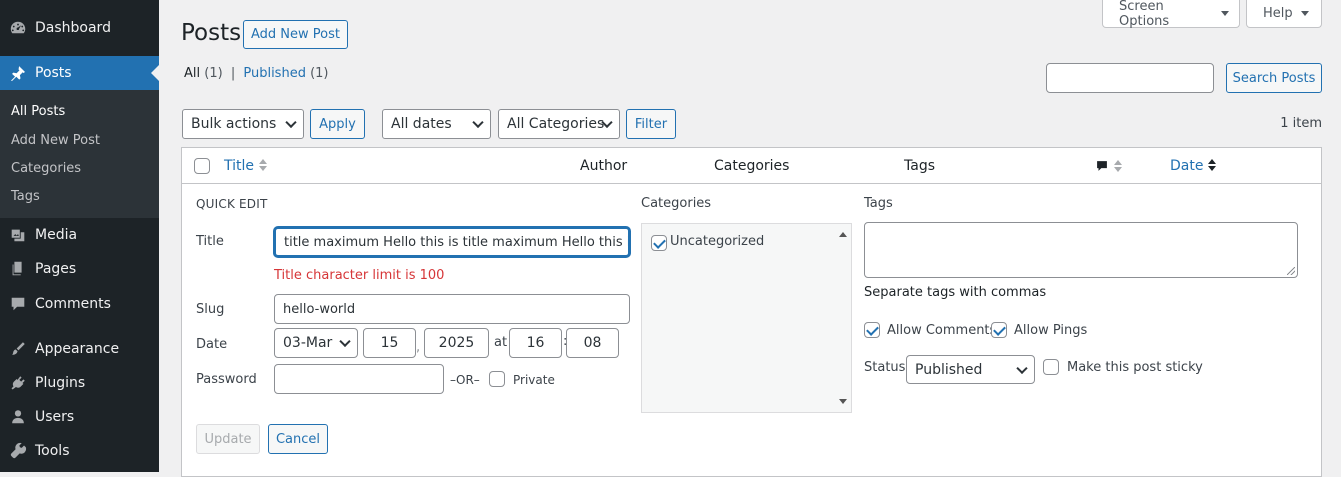  I want to click on media-icon, so click(18, 235).